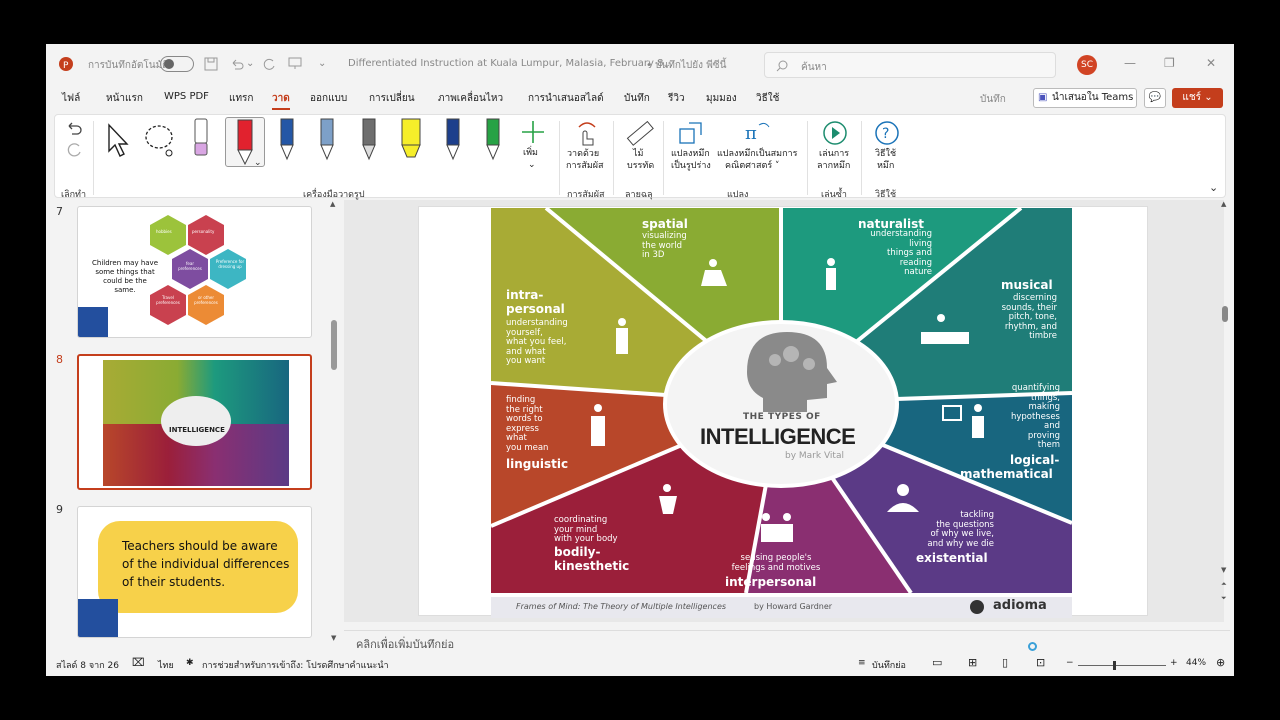 The height and width of the screenshot is (720, 1280). I want to click on notes-toggle-icon: ≡, so click(862, 663).